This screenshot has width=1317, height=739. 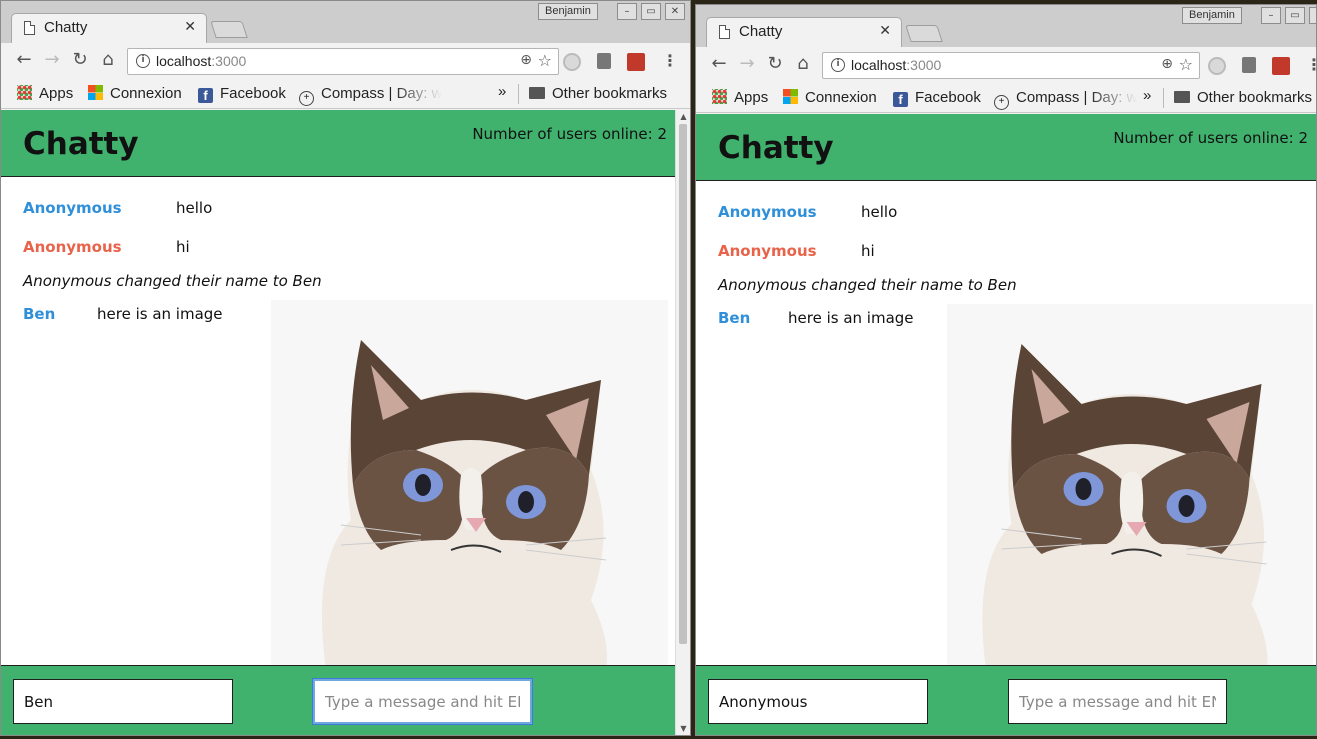 What do you see at coordinates (201, 61) in the screenshot?
I see `url-text: localhost:3000` at bounding box center [201, 61].